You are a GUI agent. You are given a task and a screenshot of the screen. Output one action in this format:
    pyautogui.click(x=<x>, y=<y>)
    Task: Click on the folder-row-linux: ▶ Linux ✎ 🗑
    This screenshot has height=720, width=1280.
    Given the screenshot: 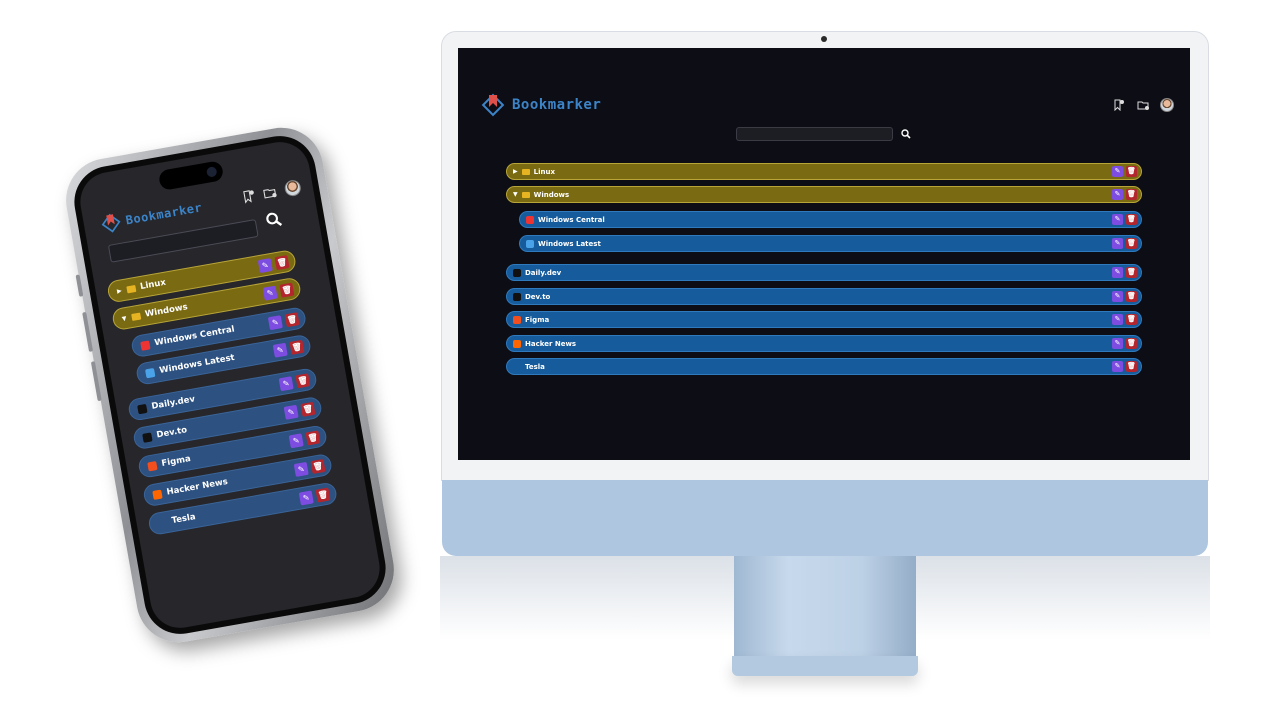 What is the action you would take?
    pyautogui.click(x=824, y=171)
    